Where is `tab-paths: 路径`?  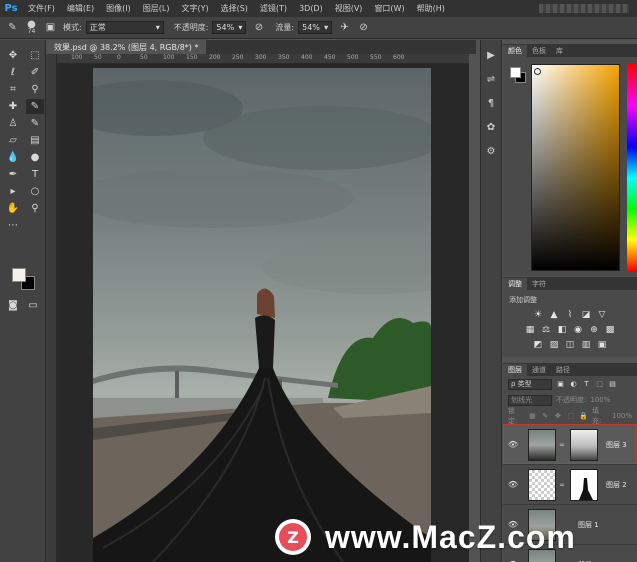 tab-paths: 路径 is located at coordinates (563, 370).